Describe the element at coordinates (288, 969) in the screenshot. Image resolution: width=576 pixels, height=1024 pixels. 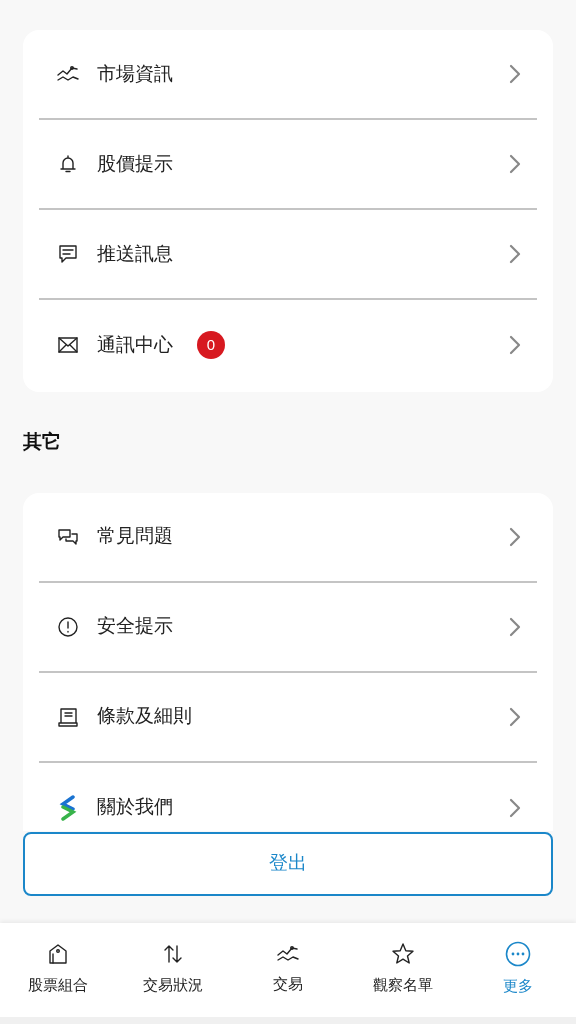
I see `nav-tab: 交易` at that location.